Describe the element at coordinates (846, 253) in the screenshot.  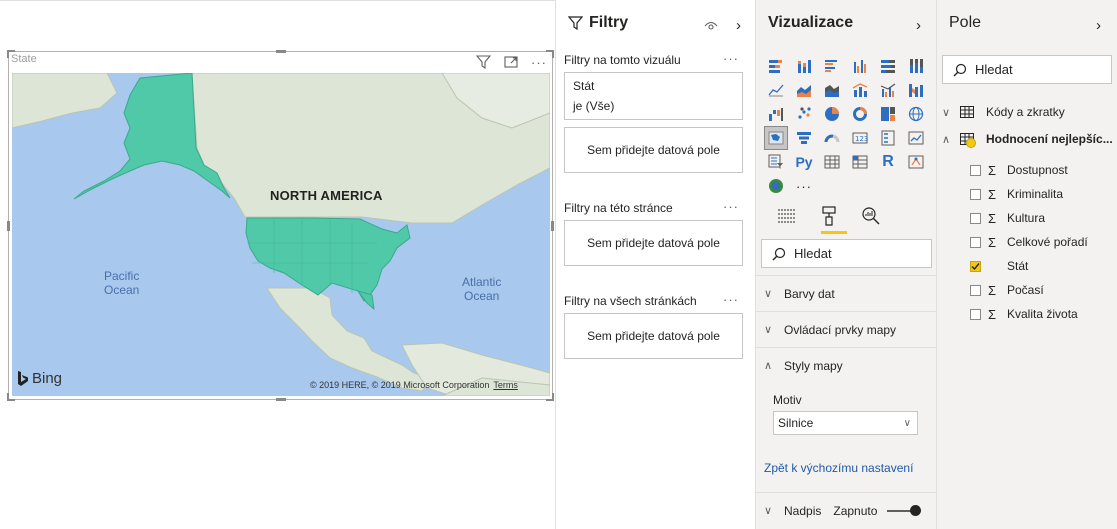
I see `format-search-input: Hledat` at that location.